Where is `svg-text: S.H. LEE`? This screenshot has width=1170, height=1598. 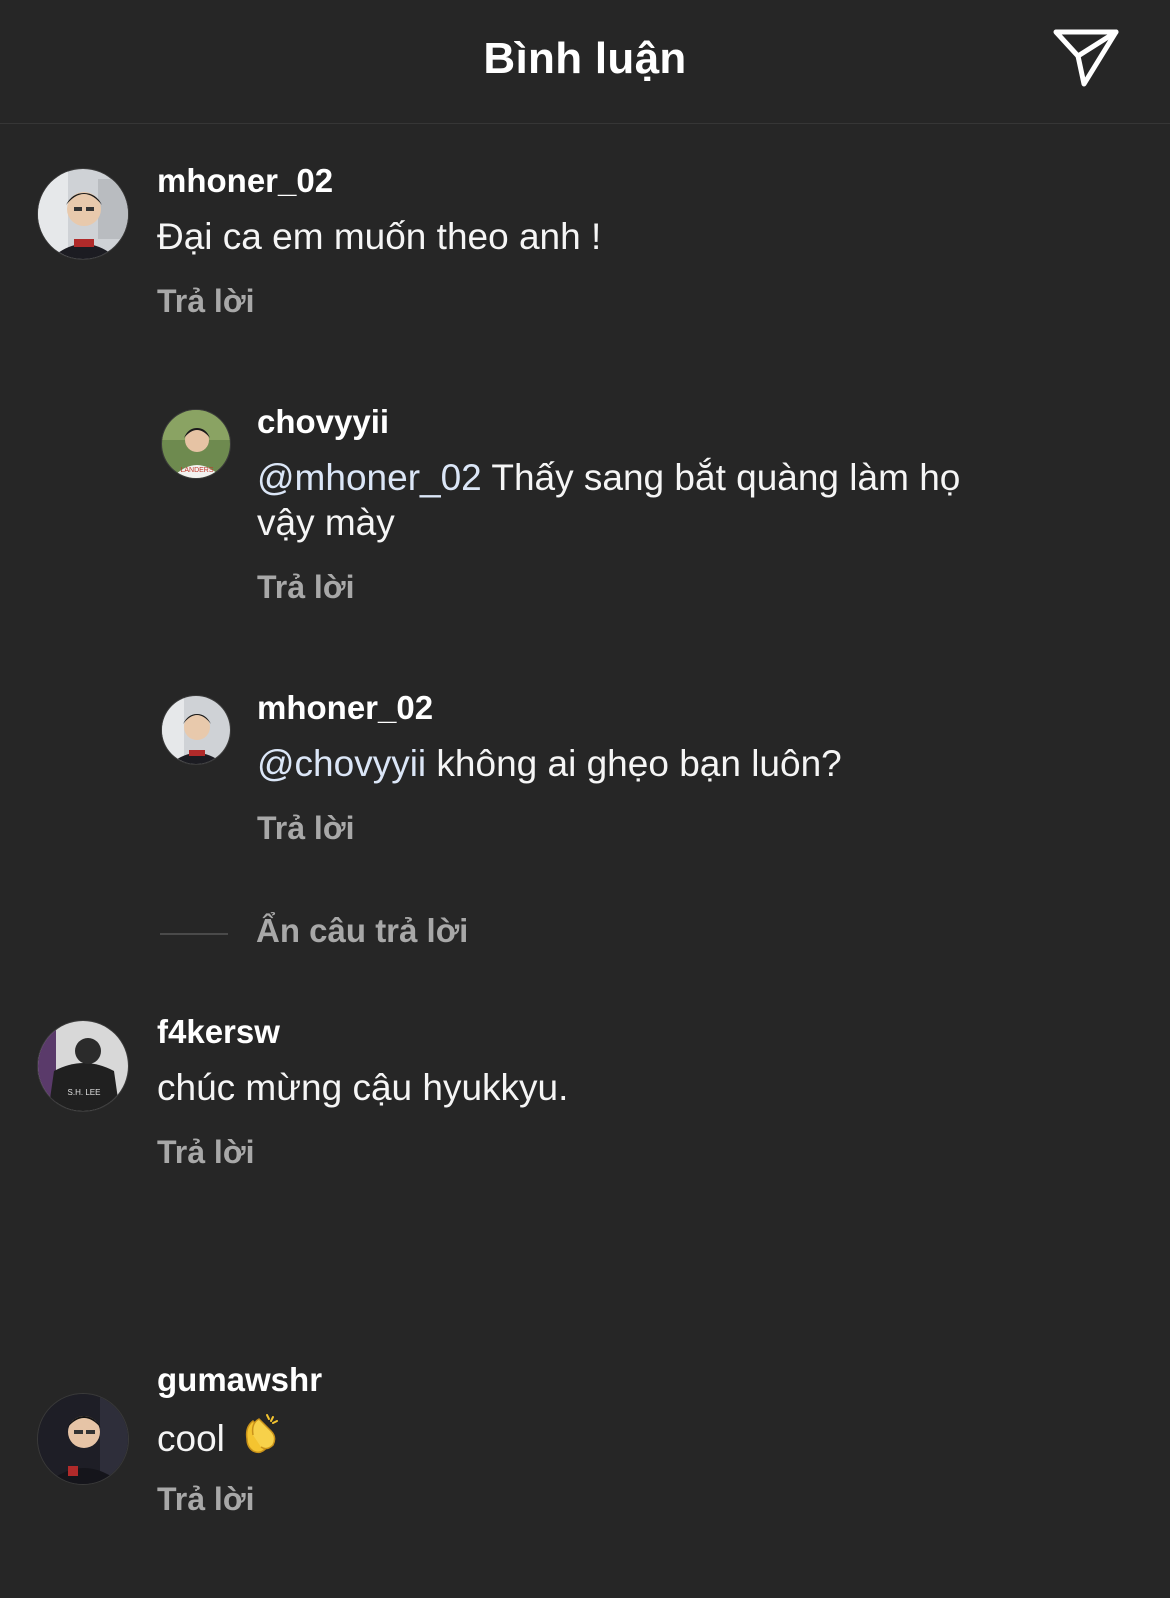
svg-text: S.H. LEE is located at coordinates (84, 1092).